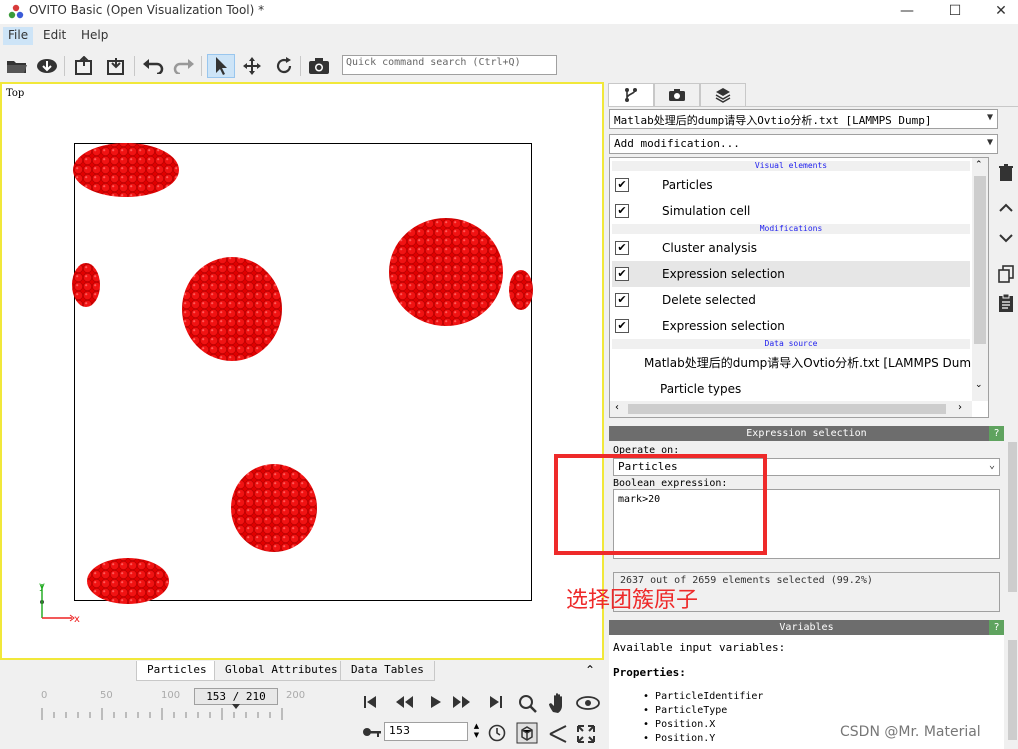 This screenshot has width=1018, height=749. Describe the element at coordinates (426, 731) in the screenshot. I see `frame-spinner-input: 153` at that location.